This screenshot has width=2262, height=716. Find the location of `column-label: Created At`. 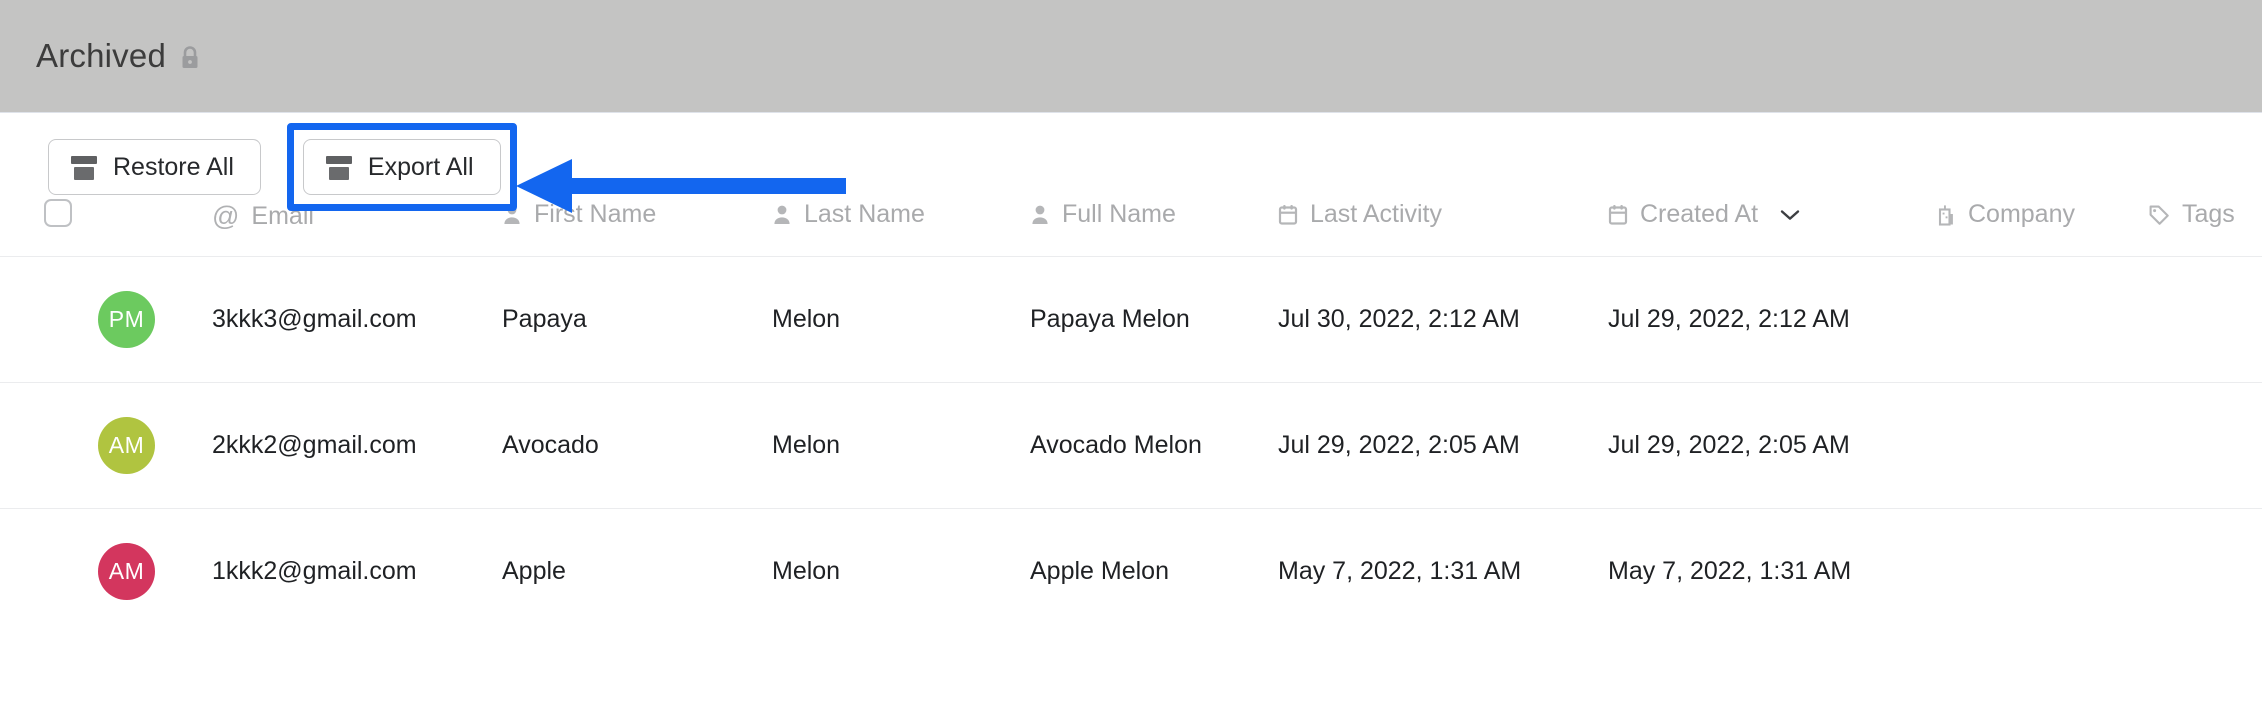

column-label: Created At is located at coordinates (1699, 214).